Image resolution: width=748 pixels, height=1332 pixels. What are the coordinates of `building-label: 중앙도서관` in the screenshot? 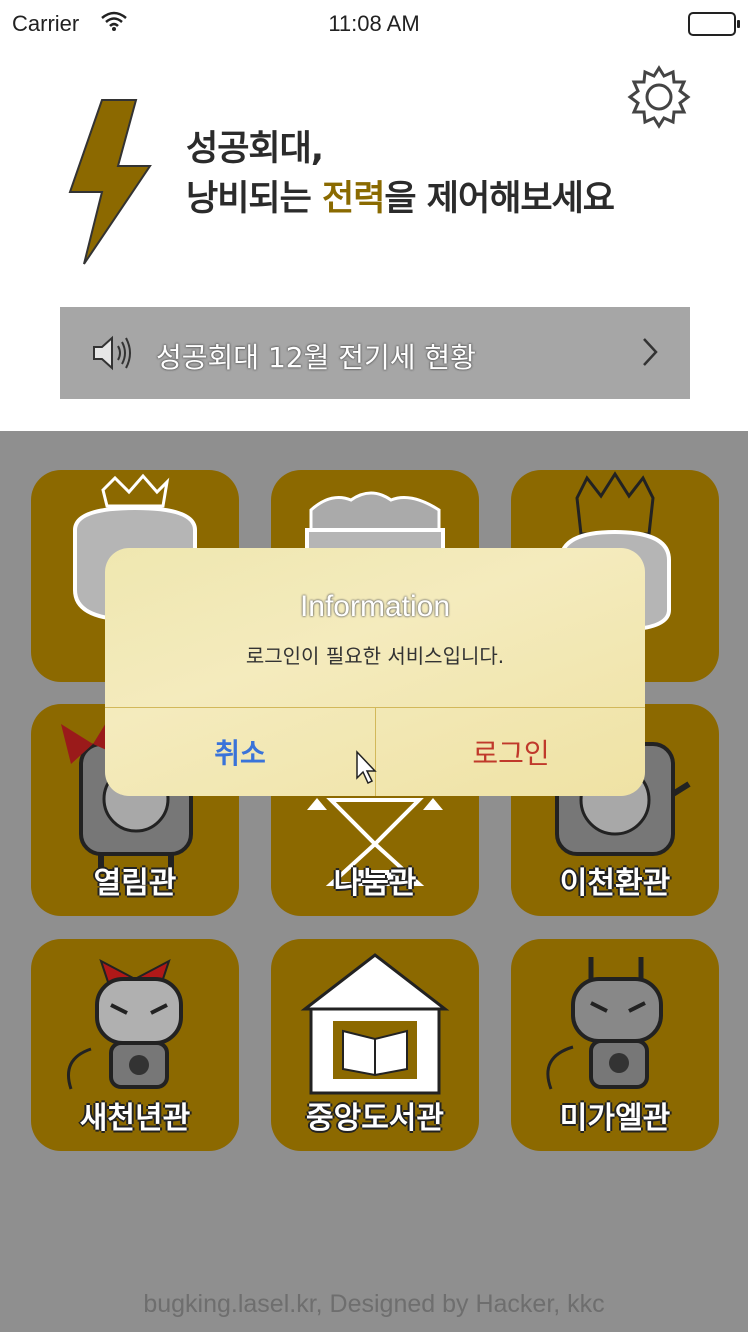 It's located at (375, 1118).